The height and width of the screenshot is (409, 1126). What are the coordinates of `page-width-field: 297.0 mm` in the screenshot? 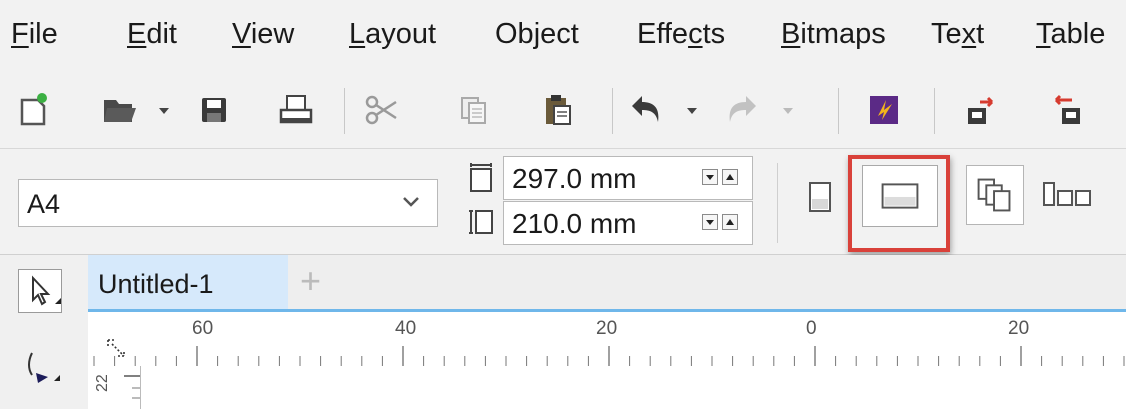 It's located at (628, 178).